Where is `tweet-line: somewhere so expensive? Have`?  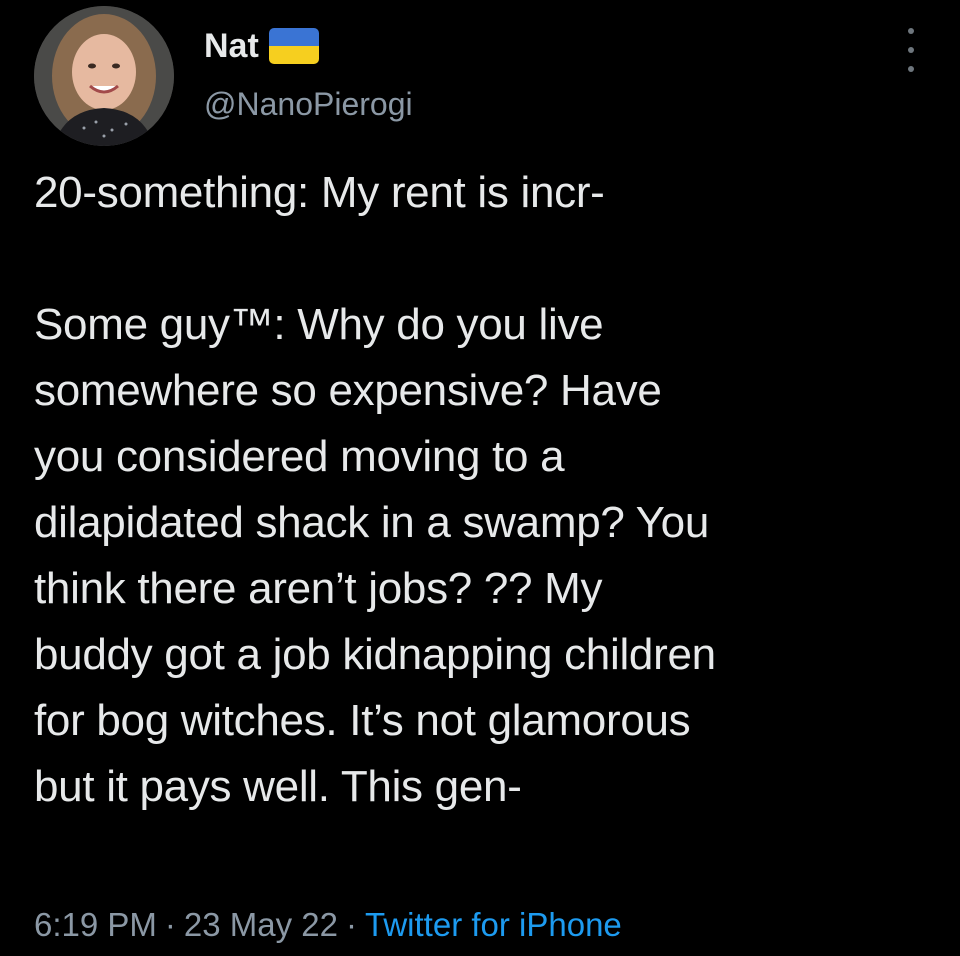 tweet-line: somewhere so expensive? Have is located at coordinates (348, 390).